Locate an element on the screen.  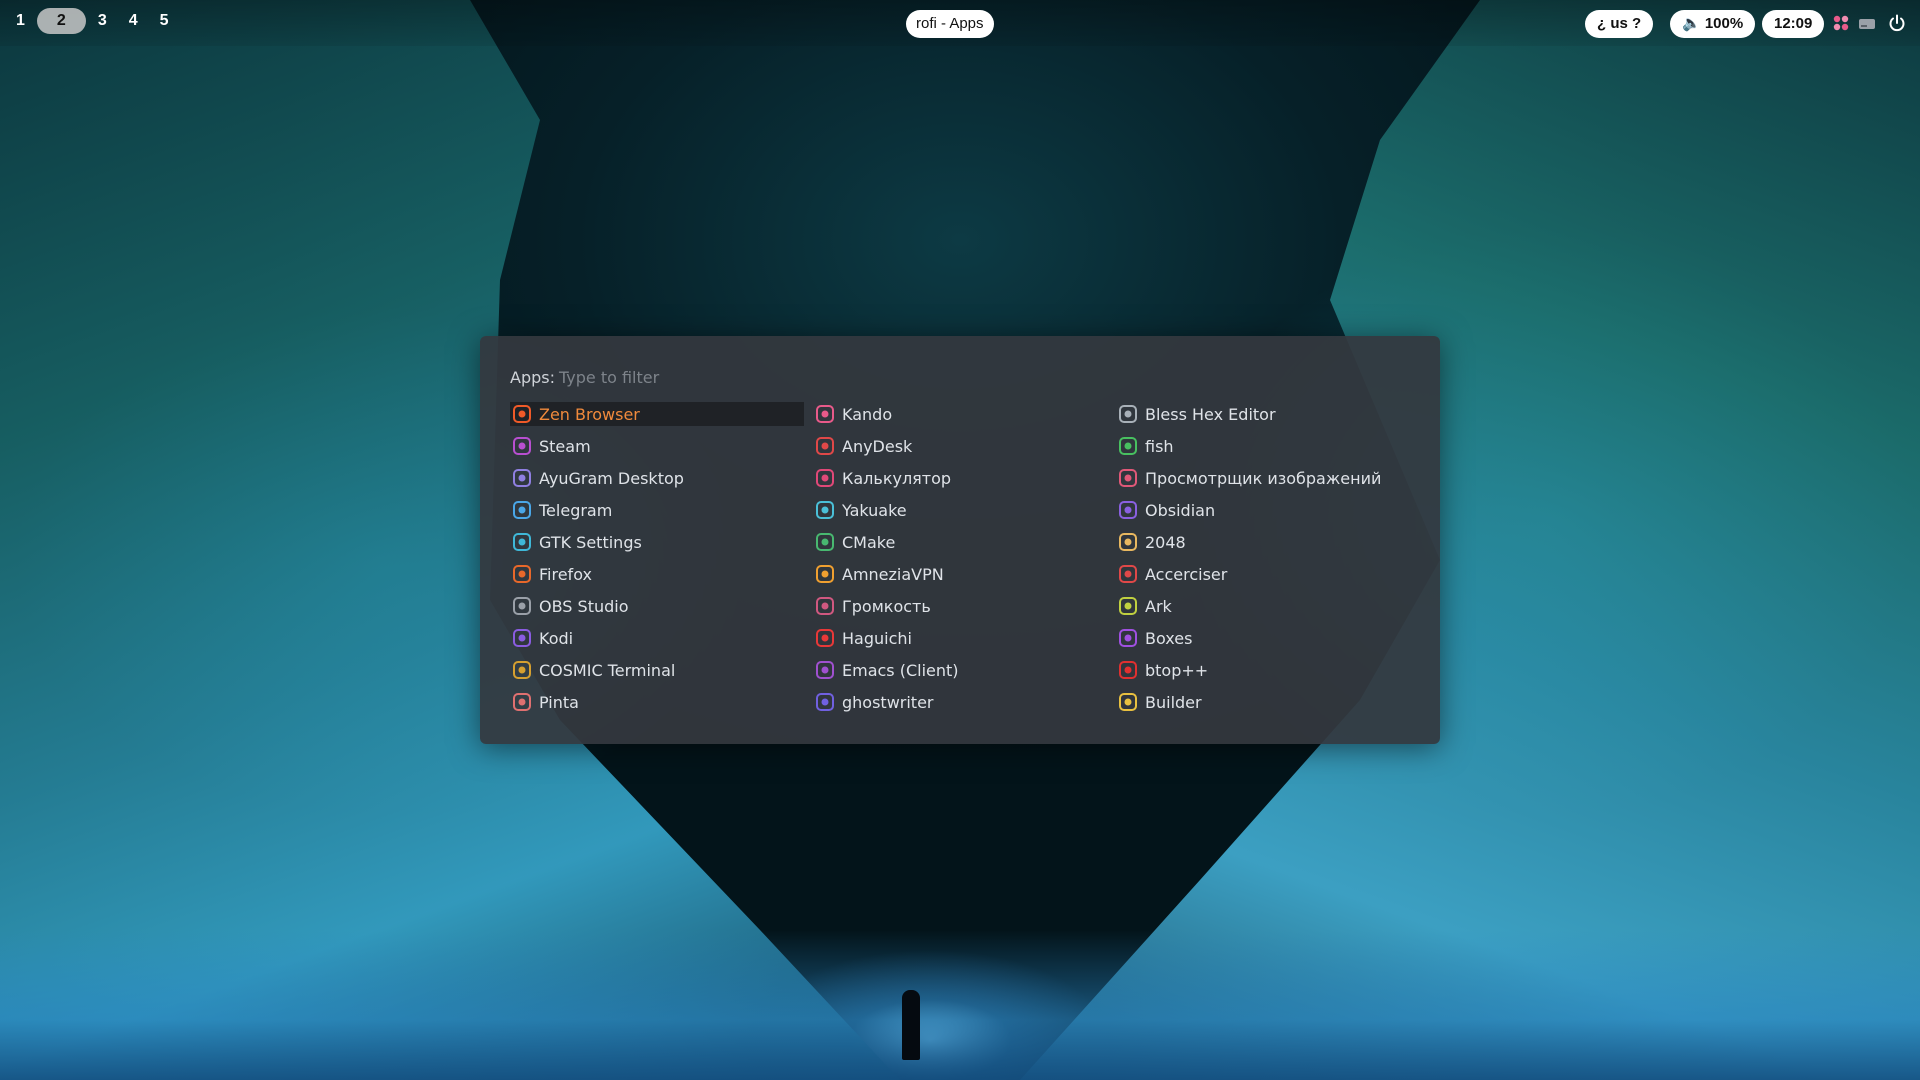
keyboard-layout-indicator: ¿ us ? is located at coordinates (1619, 24).